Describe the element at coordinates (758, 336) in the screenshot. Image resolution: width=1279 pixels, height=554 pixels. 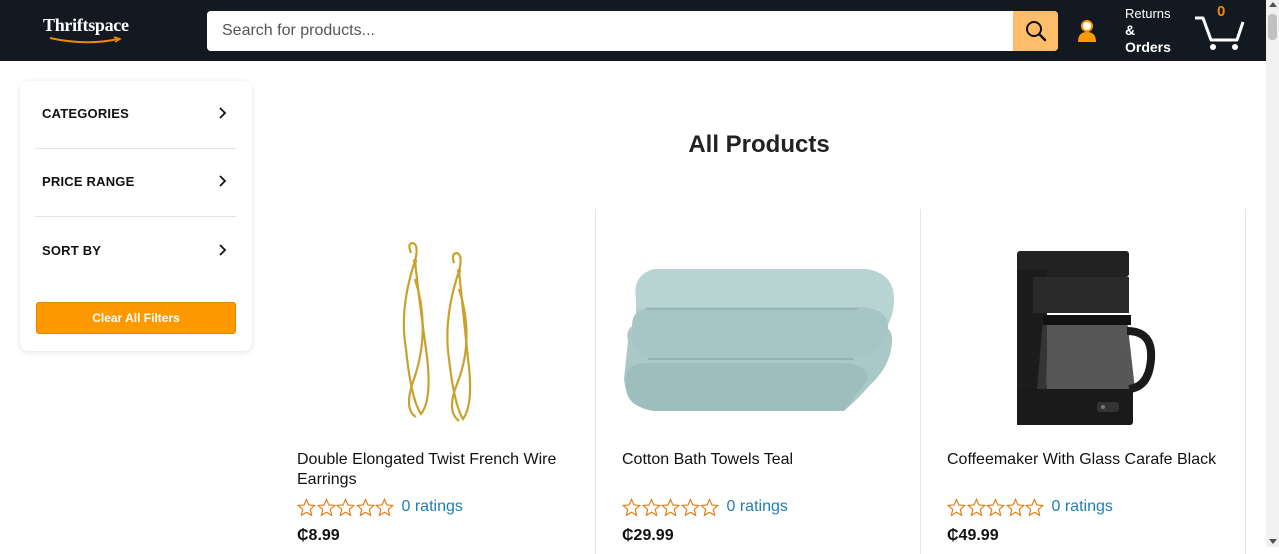
I see `towels-image` at that location.